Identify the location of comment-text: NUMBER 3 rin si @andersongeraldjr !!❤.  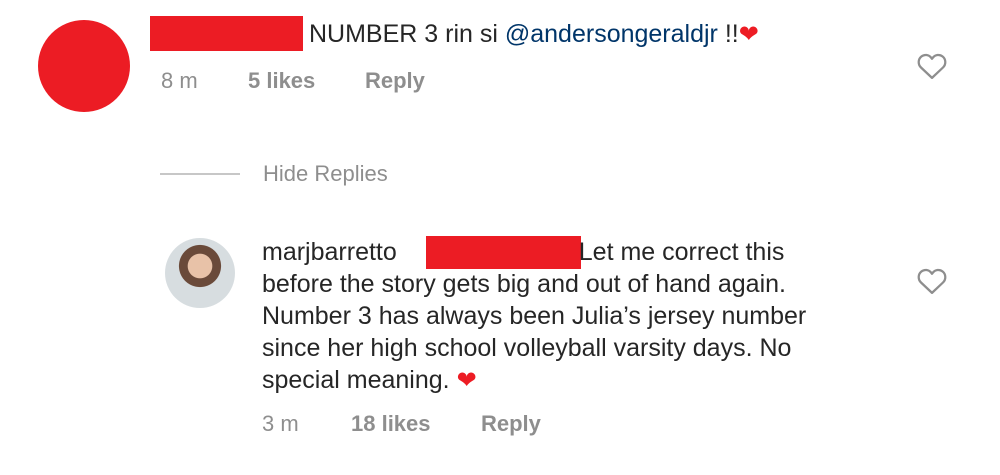
(534, 34).